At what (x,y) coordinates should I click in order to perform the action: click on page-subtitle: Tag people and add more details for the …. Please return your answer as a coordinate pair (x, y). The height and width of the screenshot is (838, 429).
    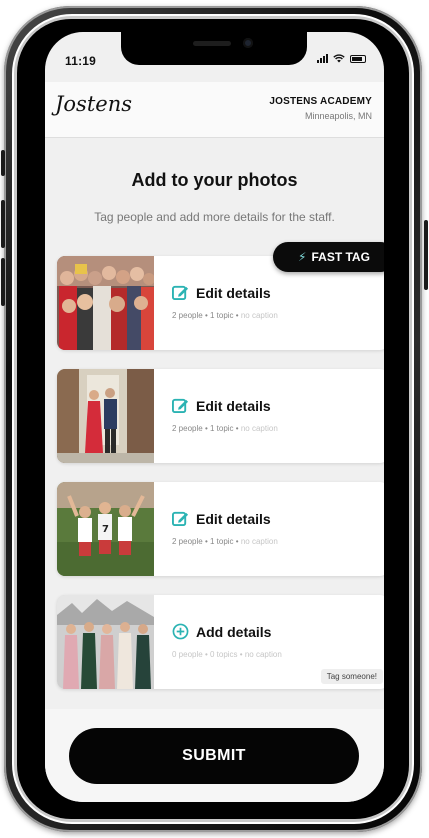
    Looking at the image, I should click on (214, 217).